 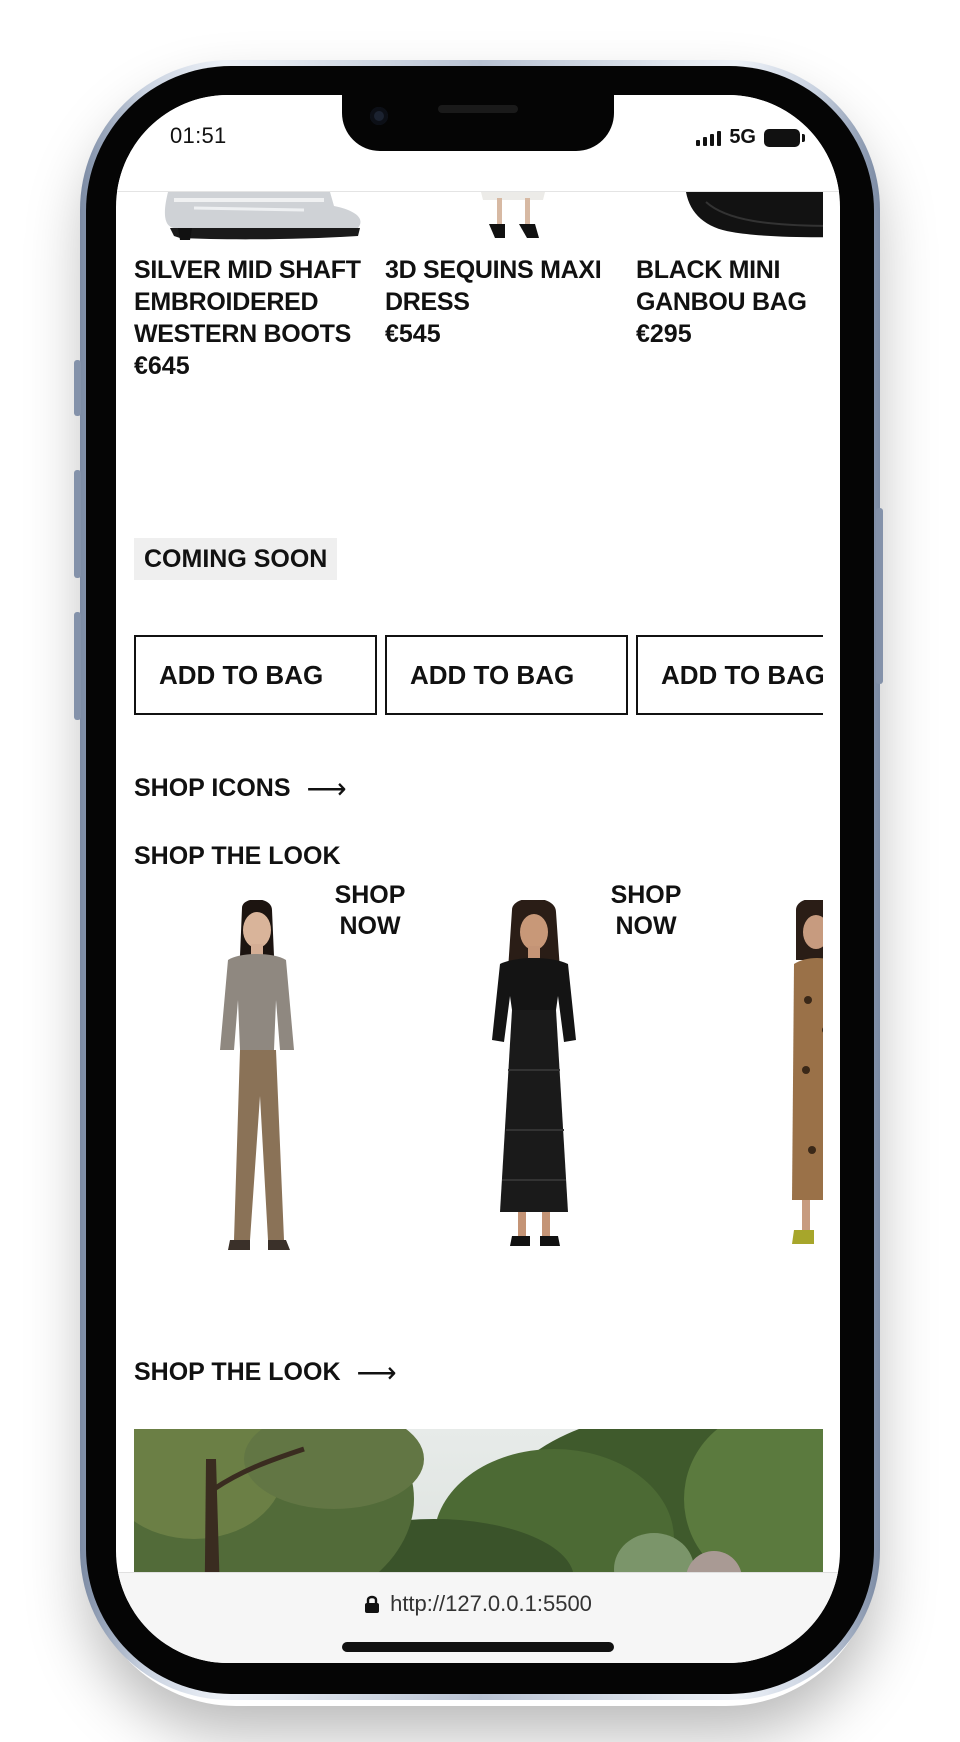 I want to click on shop-icons-link: SHOP ICONS ⟶, so click(x=240, y=788).